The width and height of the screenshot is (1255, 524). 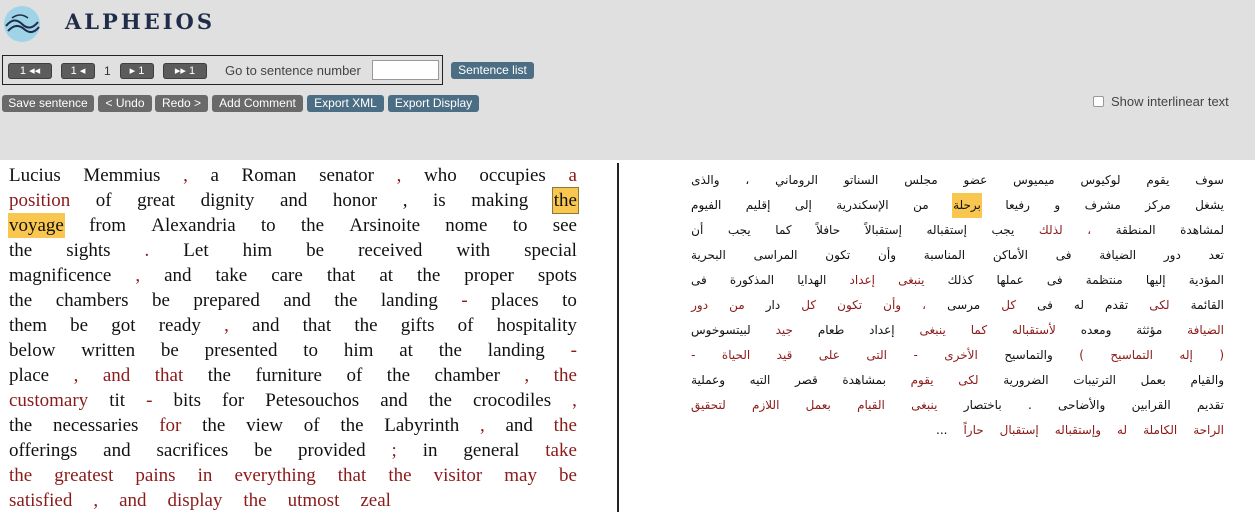 What do you see at coordinates (29, 375) in the screenshot?
I see `word-token: place` at bounding box center [29, 375].